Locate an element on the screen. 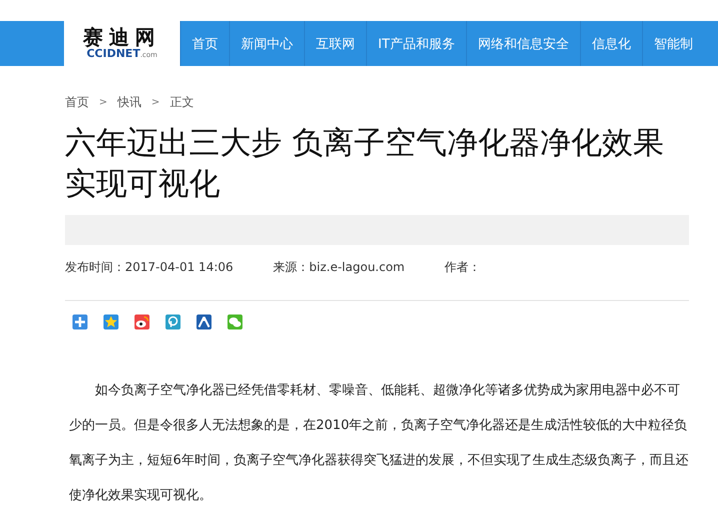  star-icon is located at coordinates (111, 322).